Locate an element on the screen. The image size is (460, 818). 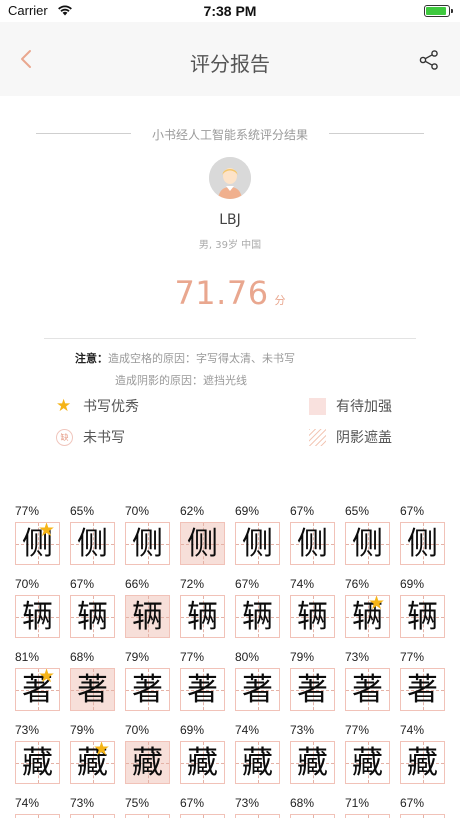
char-cell: 81% 著 ★ is located at coordinates (37, 680).